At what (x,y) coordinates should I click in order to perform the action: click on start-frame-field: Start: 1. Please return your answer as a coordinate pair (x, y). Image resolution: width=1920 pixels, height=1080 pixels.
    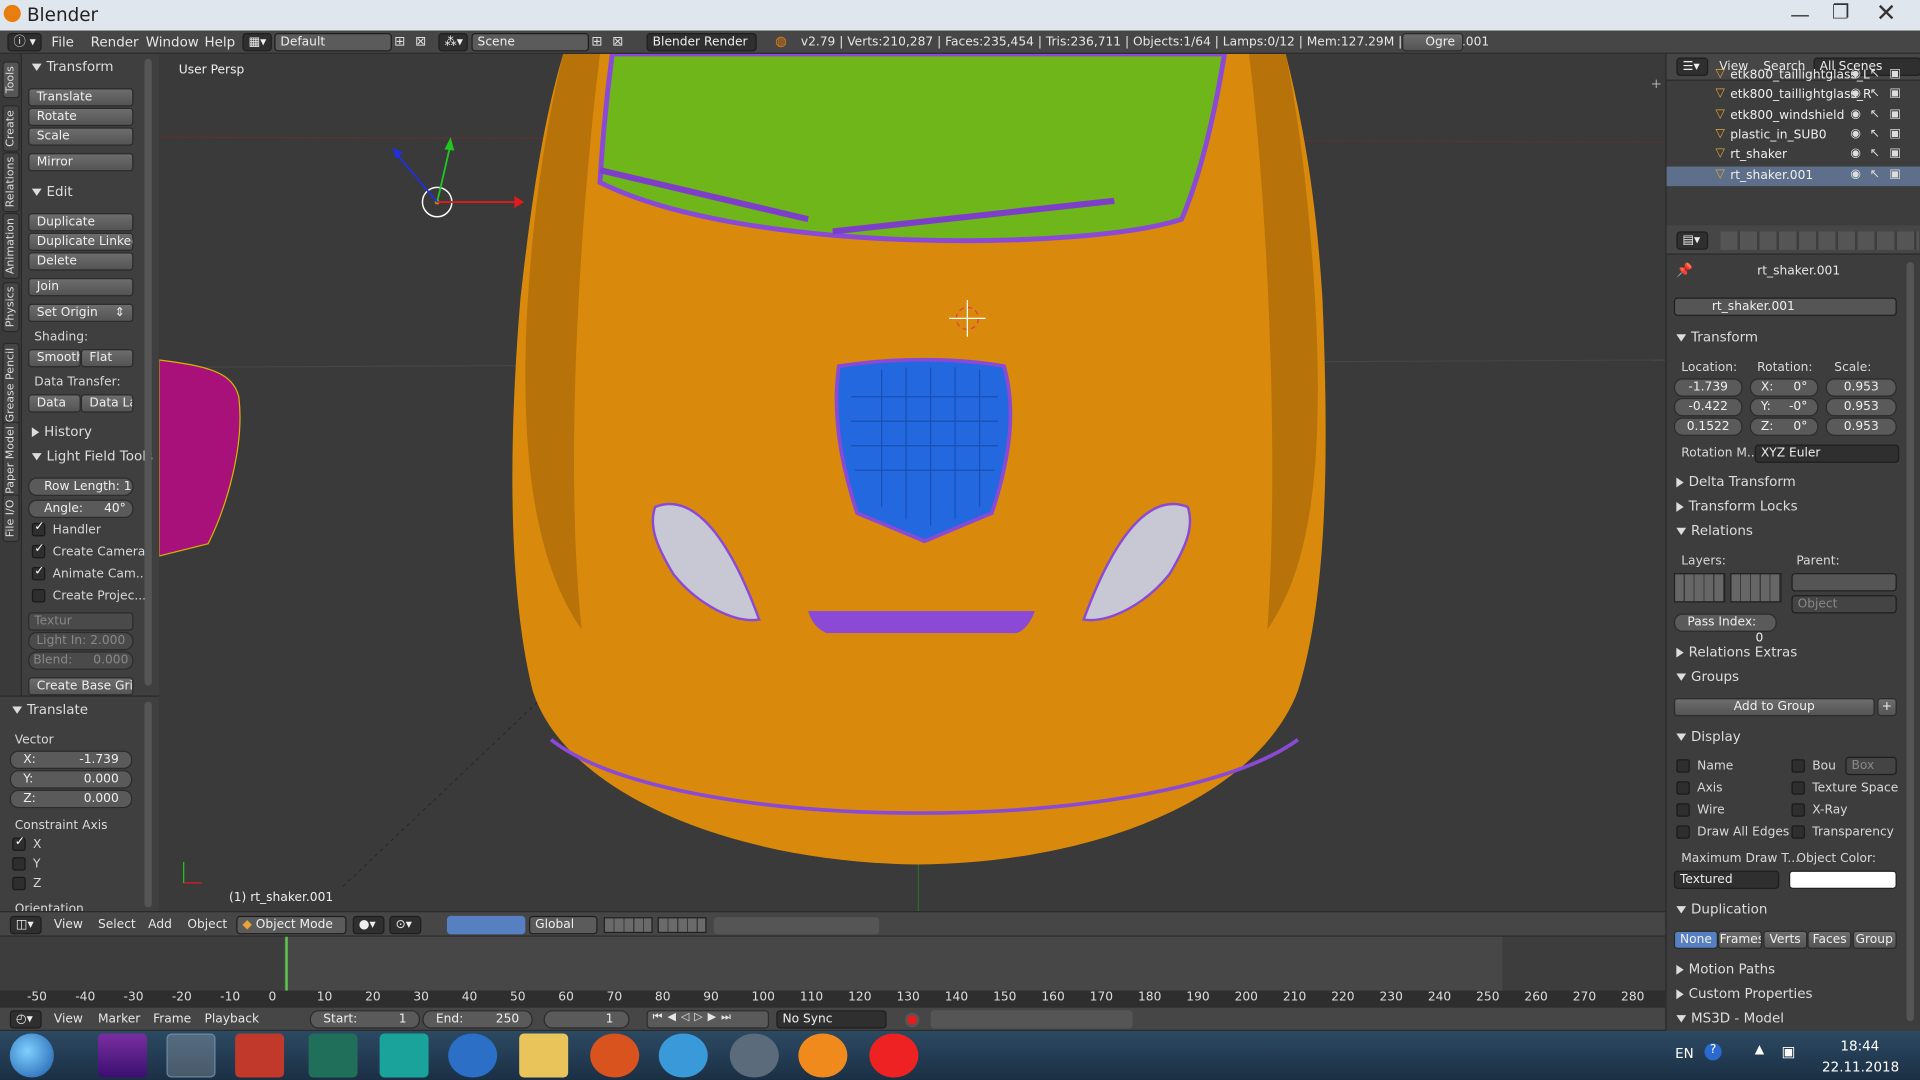
    Looking at the image, I should click on (365, 1019).